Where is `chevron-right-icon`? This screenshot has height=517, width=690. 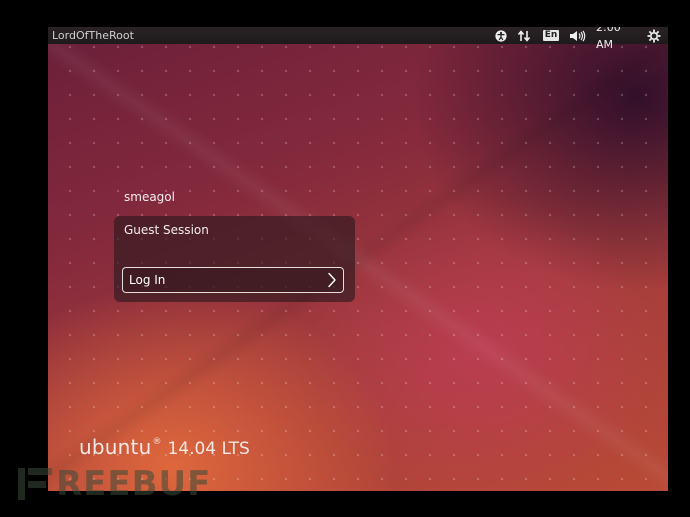 chevron-right-icon is located at coordinates (332, 280).